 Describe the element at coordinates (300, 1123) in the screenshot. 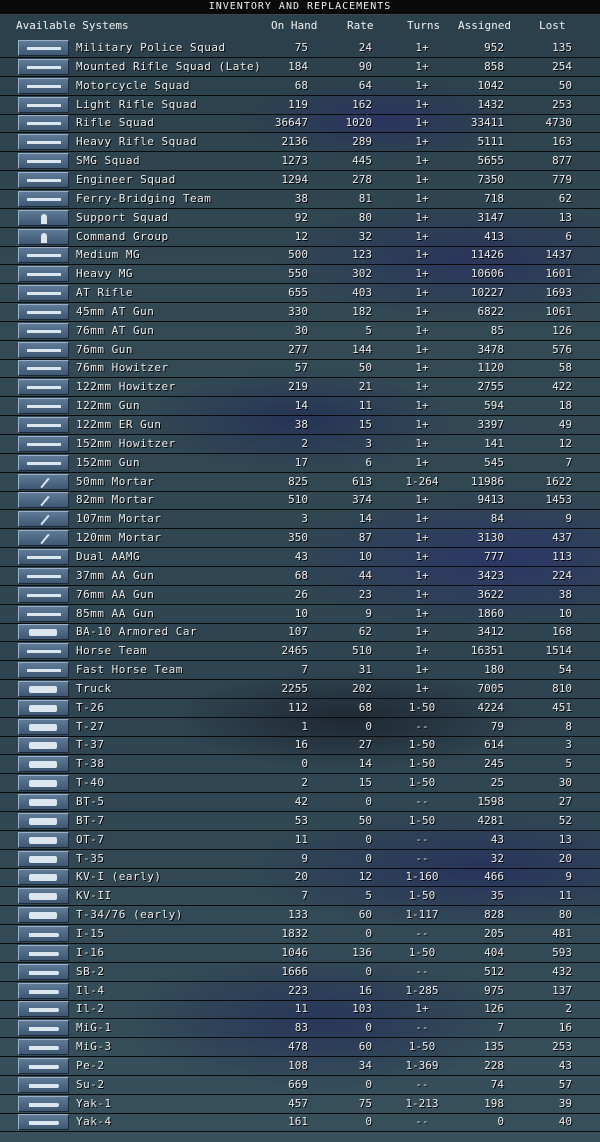

I see `table-row: Yak-4 161 0 -- 0 40` at that location.